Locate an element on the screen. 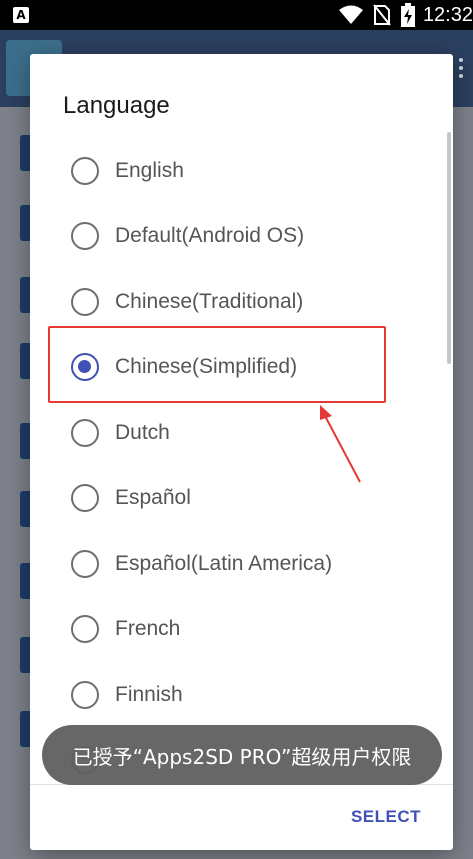  language-option-label: Español is located at coordinates (153, 497).